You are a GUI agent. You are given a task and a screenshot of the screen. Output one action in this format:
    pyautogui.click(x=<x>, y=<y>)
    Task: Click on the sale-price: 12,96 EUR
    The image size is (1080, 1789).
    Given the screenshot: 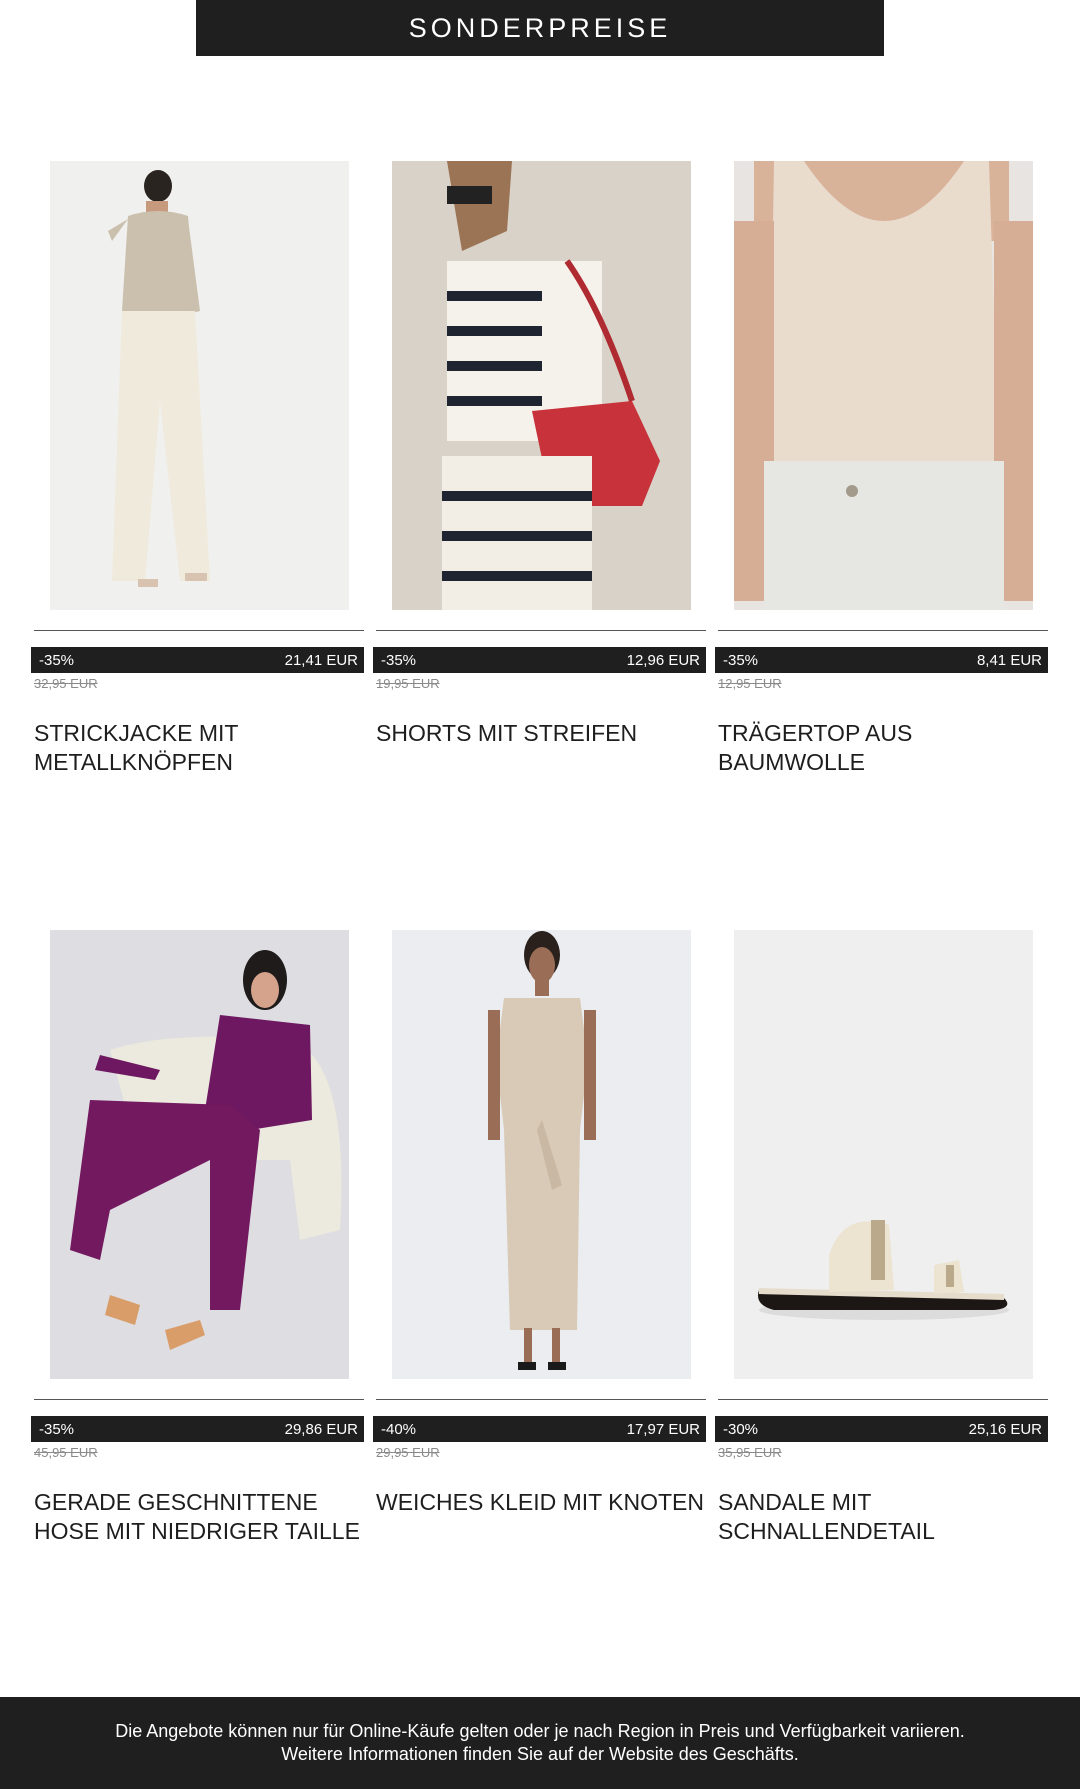 What is the action you would take?
    pyautogui.click(x=663, y=660)
    